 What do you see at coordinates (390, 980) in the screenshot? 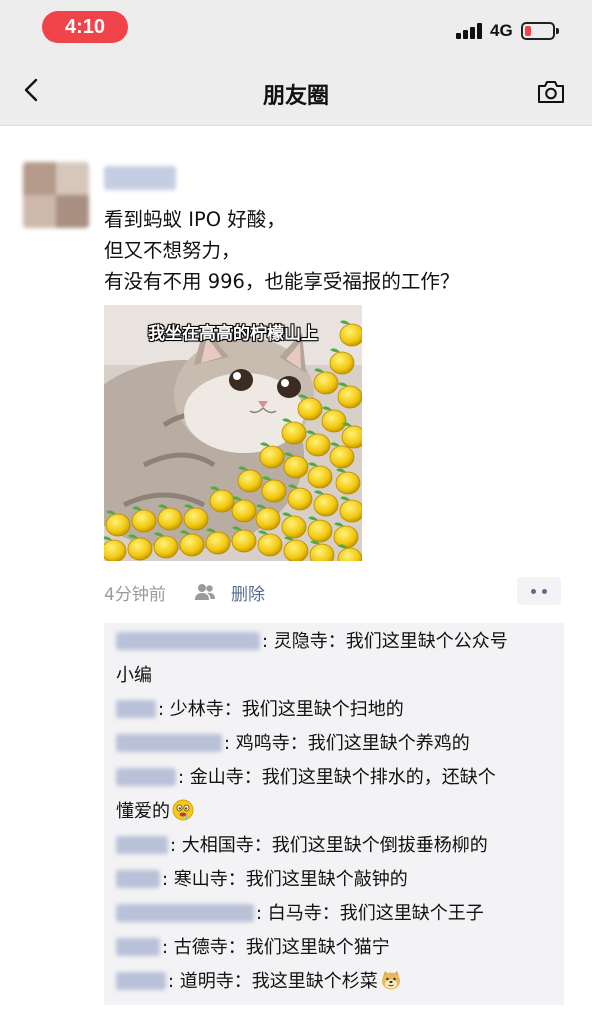
I see `doge-emoji` at bounding box center [390, 980].